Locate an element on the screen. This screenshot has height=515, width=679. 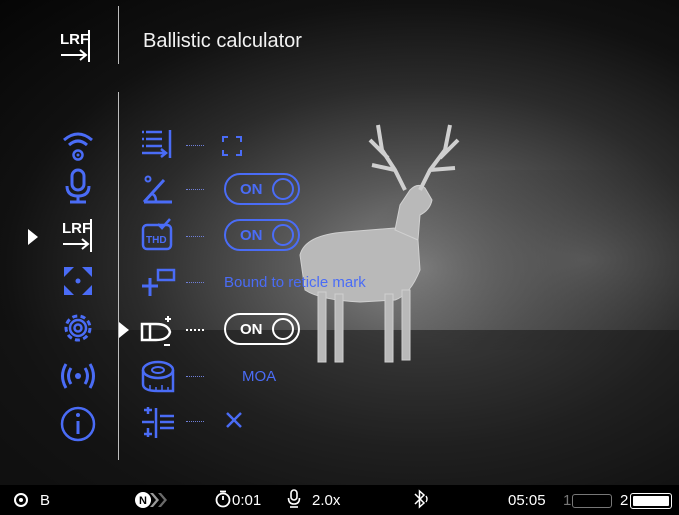
info-icon is located at coordinates (78, 424).